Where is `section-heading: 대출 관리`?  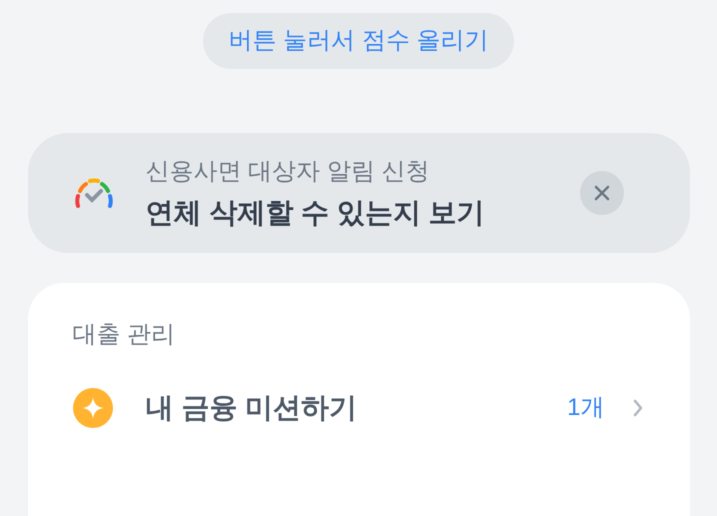 section-heading: 대출 관리 is located at coordinates (124, 335).